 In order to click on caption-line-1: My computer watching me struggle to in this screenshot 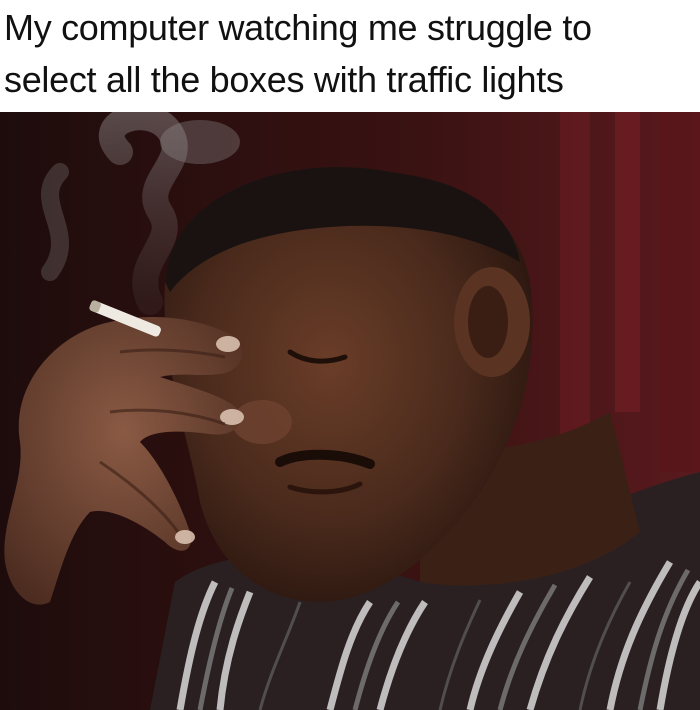, I will do `click(298, 27)`.